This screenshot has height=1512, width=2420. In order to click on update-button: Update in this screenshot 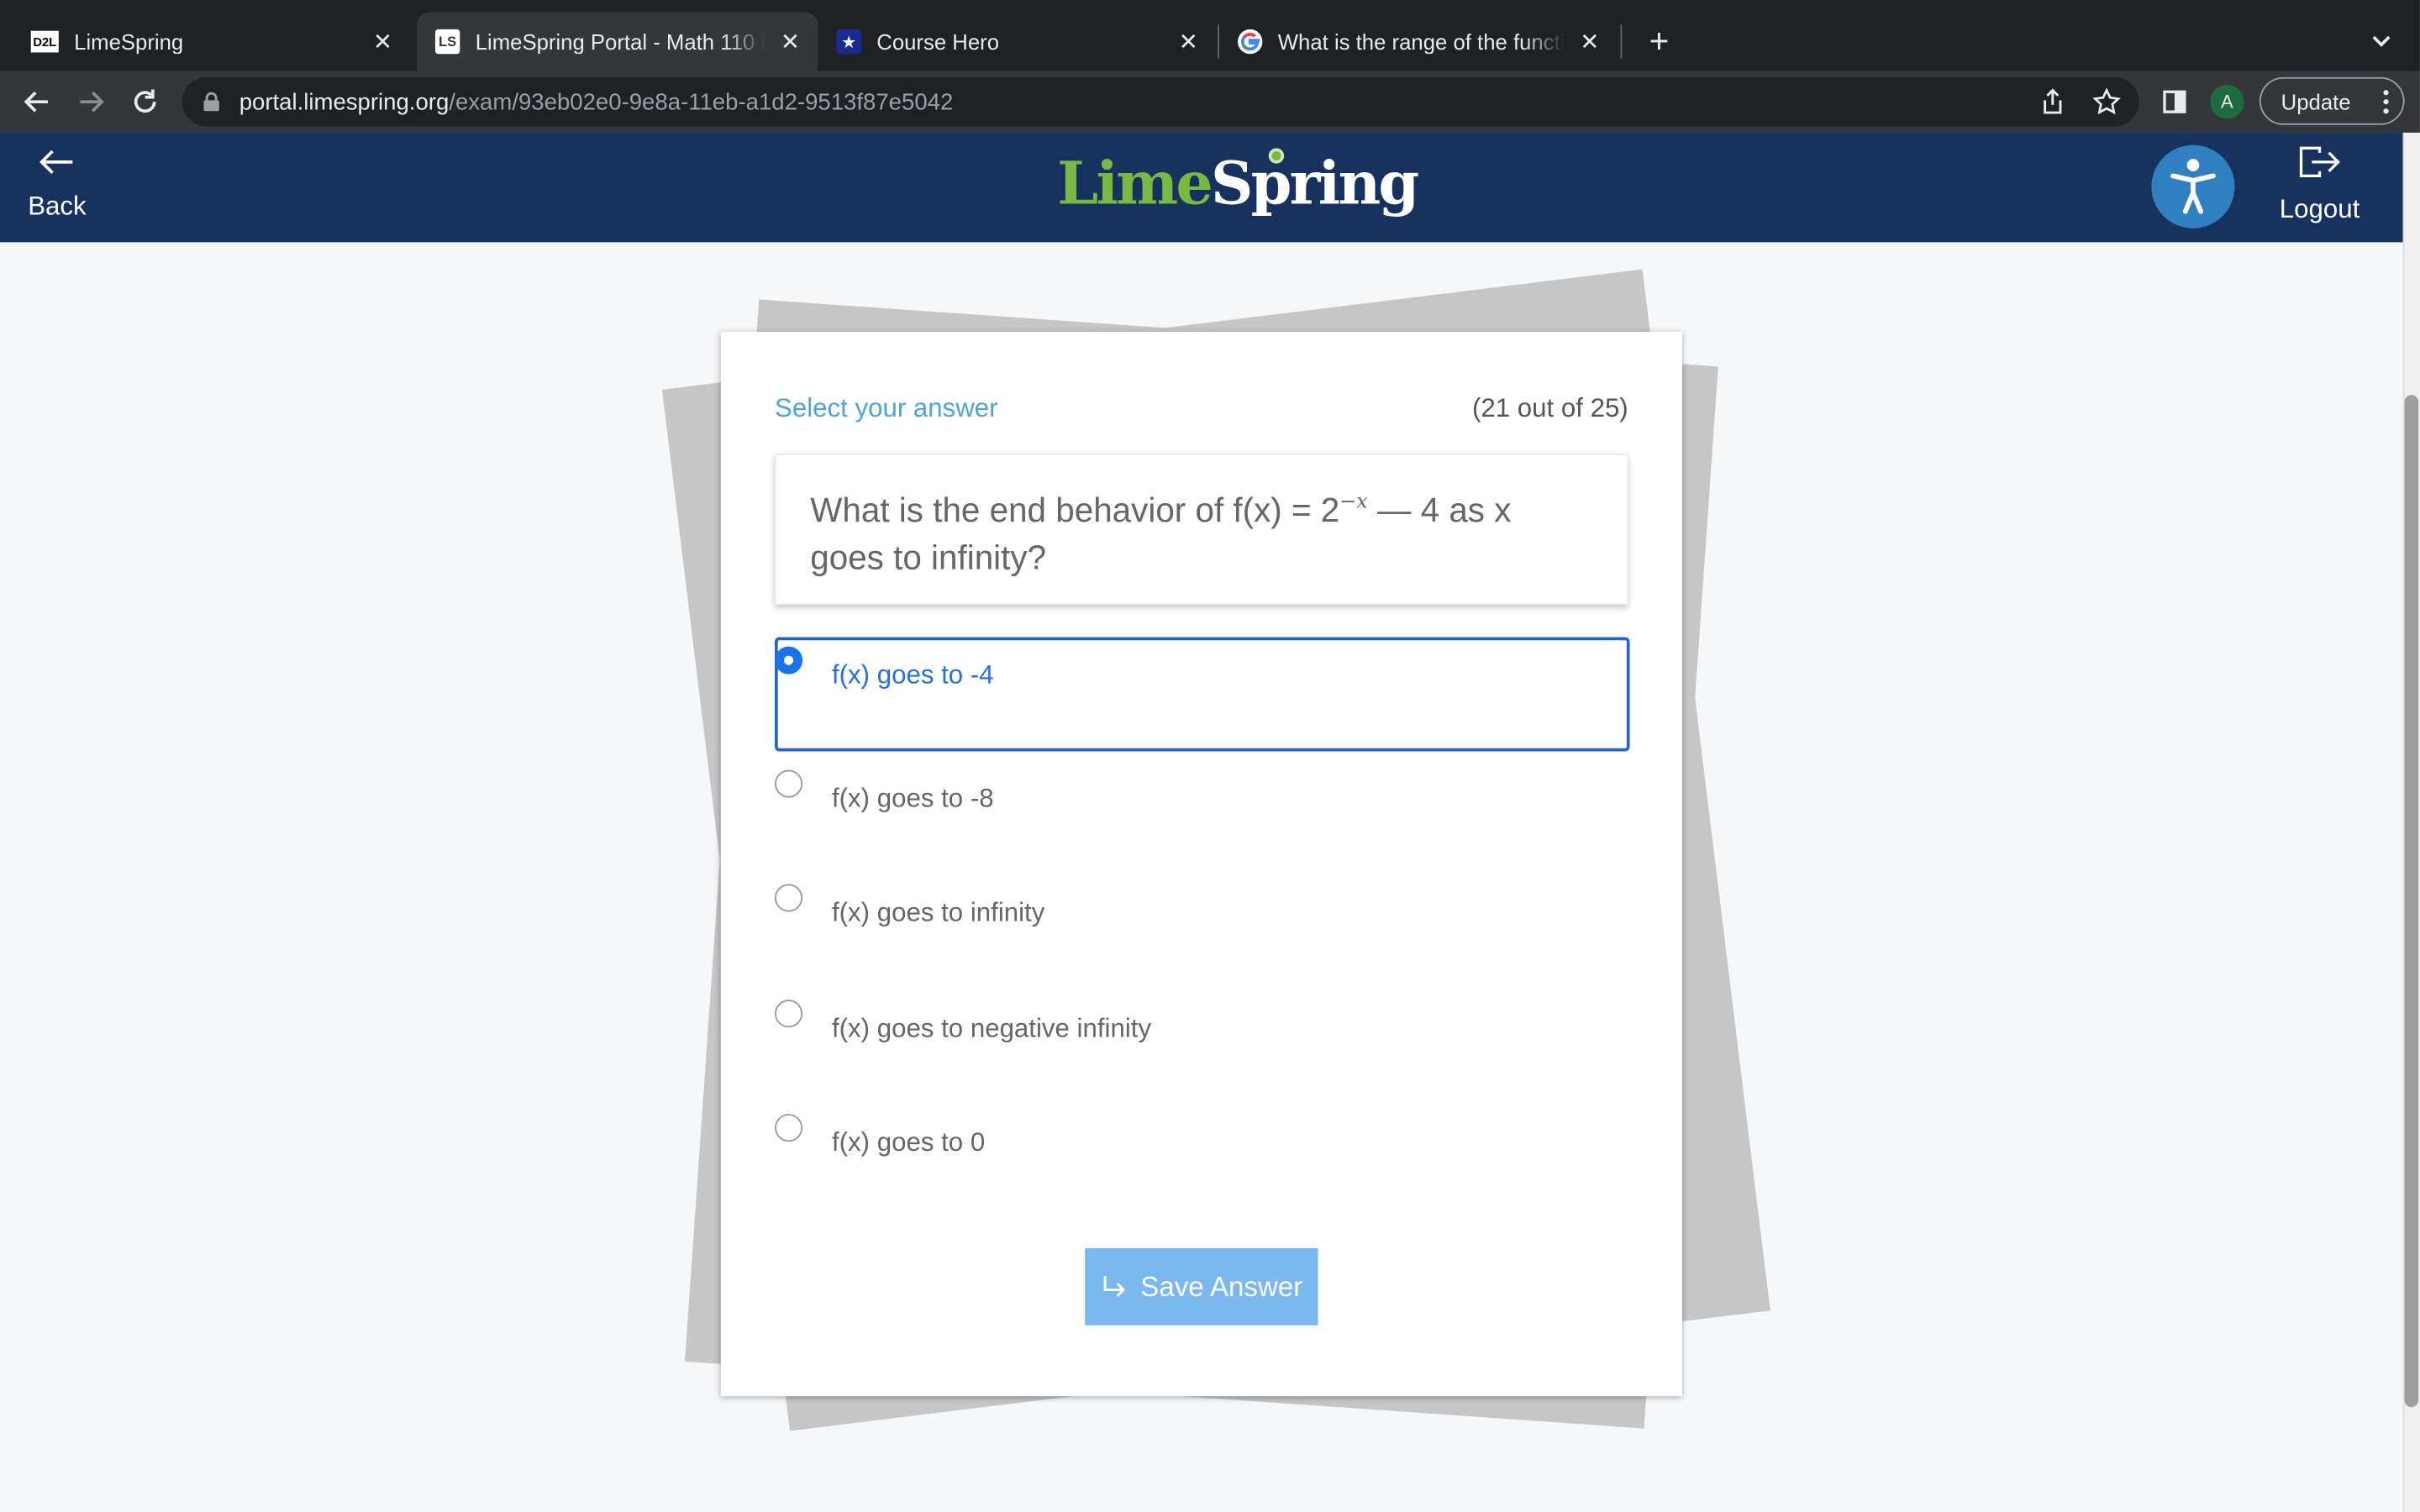, I will do `click(2332, 100)`.